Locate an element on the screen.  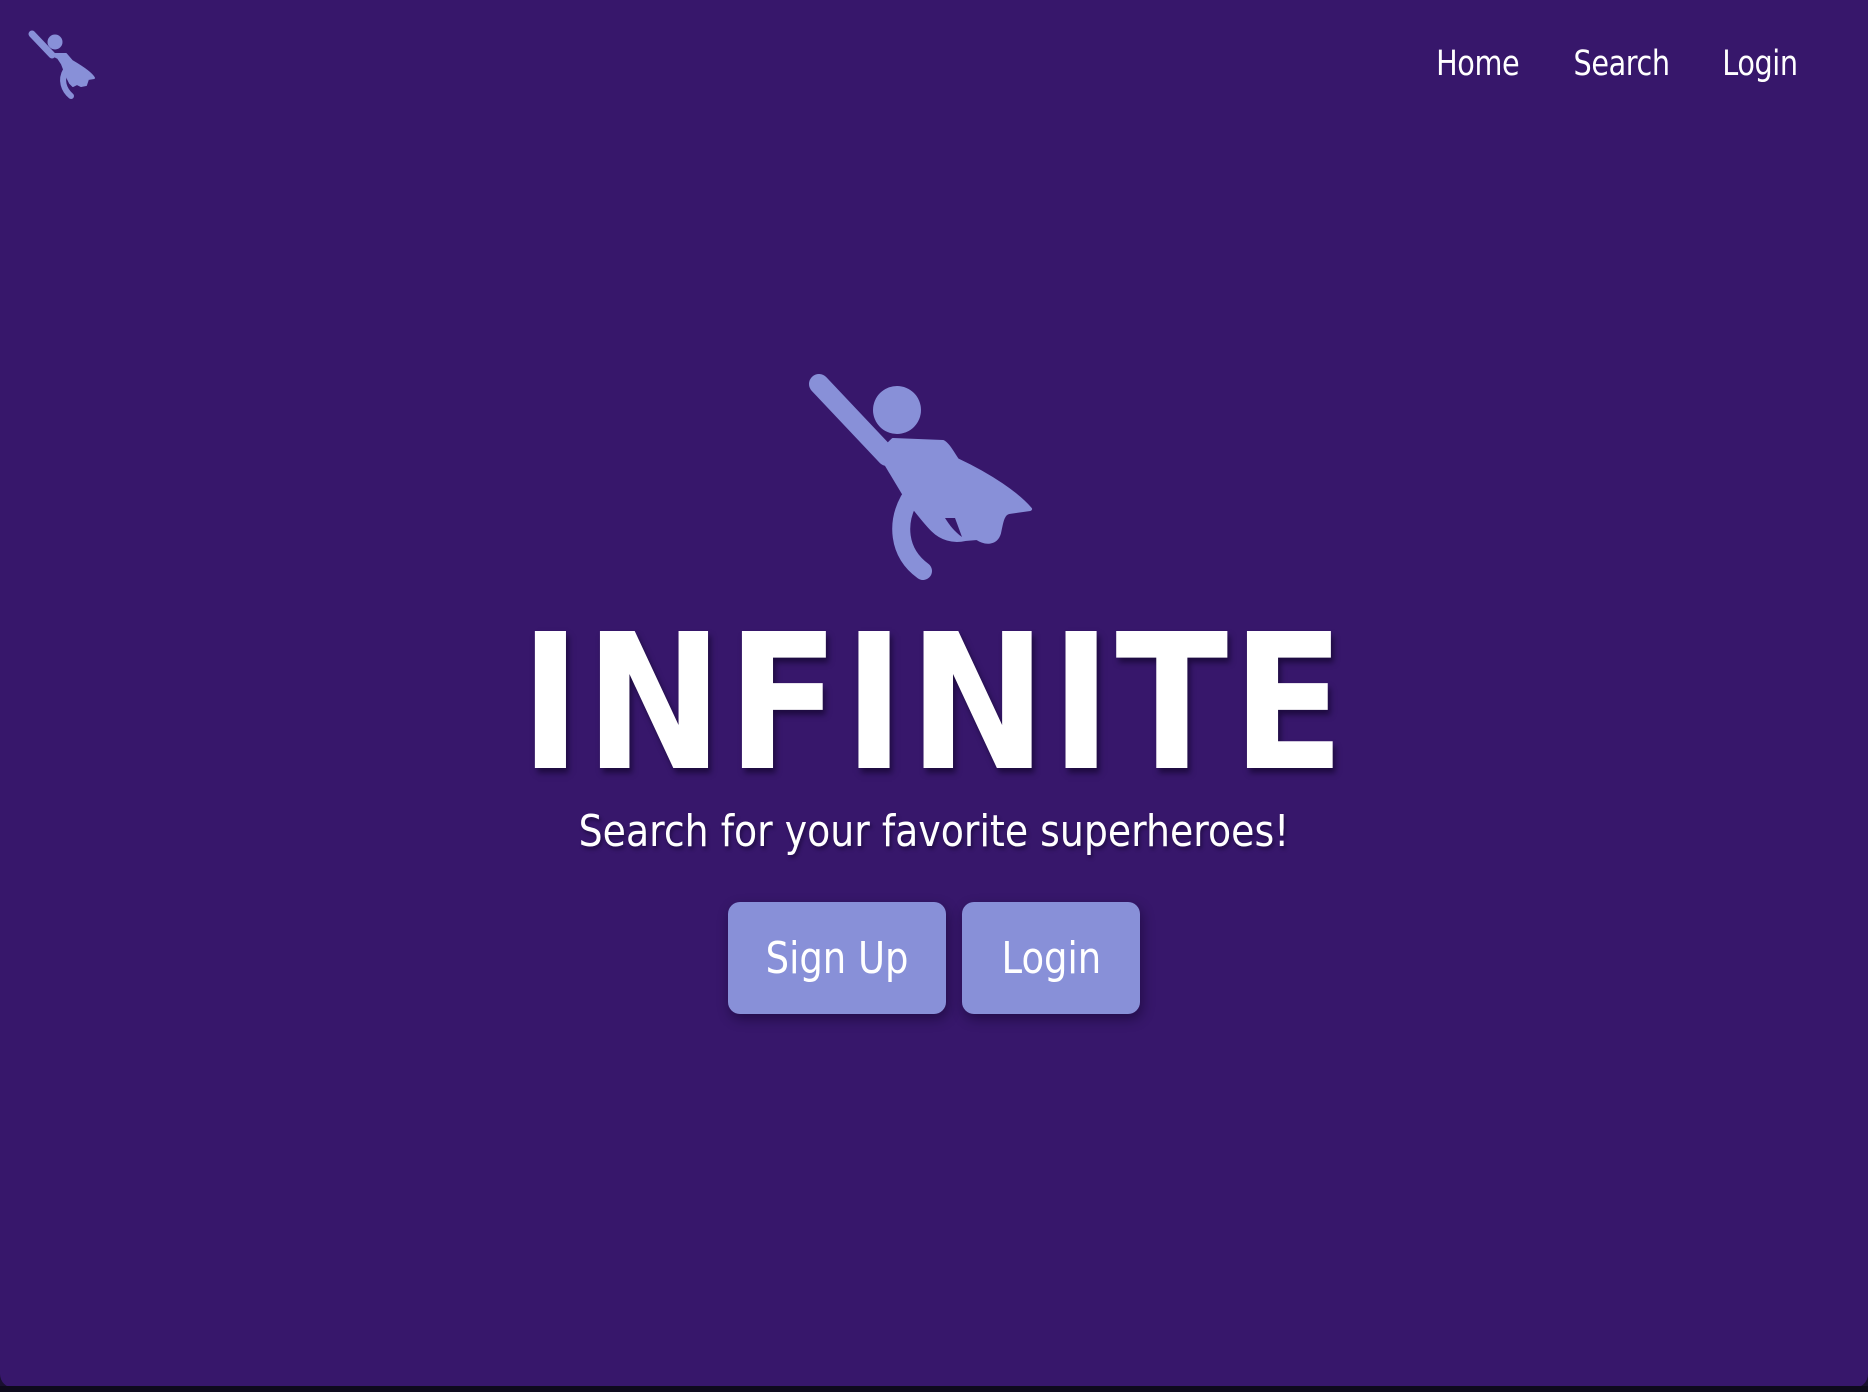
nav-search-link: Search is located at coordinates (1621, 64).